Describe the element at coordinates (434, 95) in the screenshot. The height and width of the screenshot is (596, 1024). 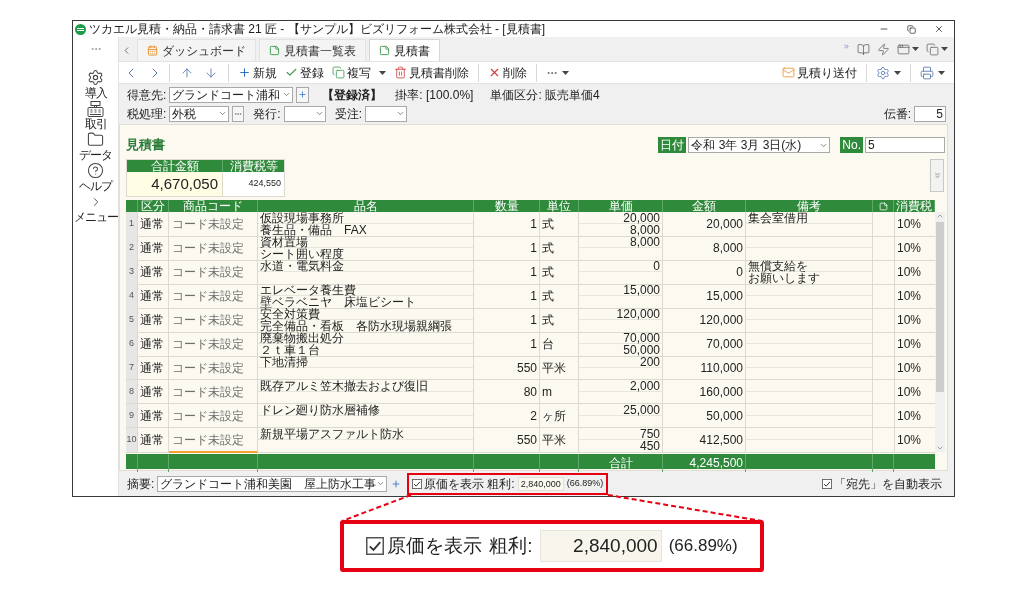
I see `rate-text: 掛率: [100.0%]` at that location.